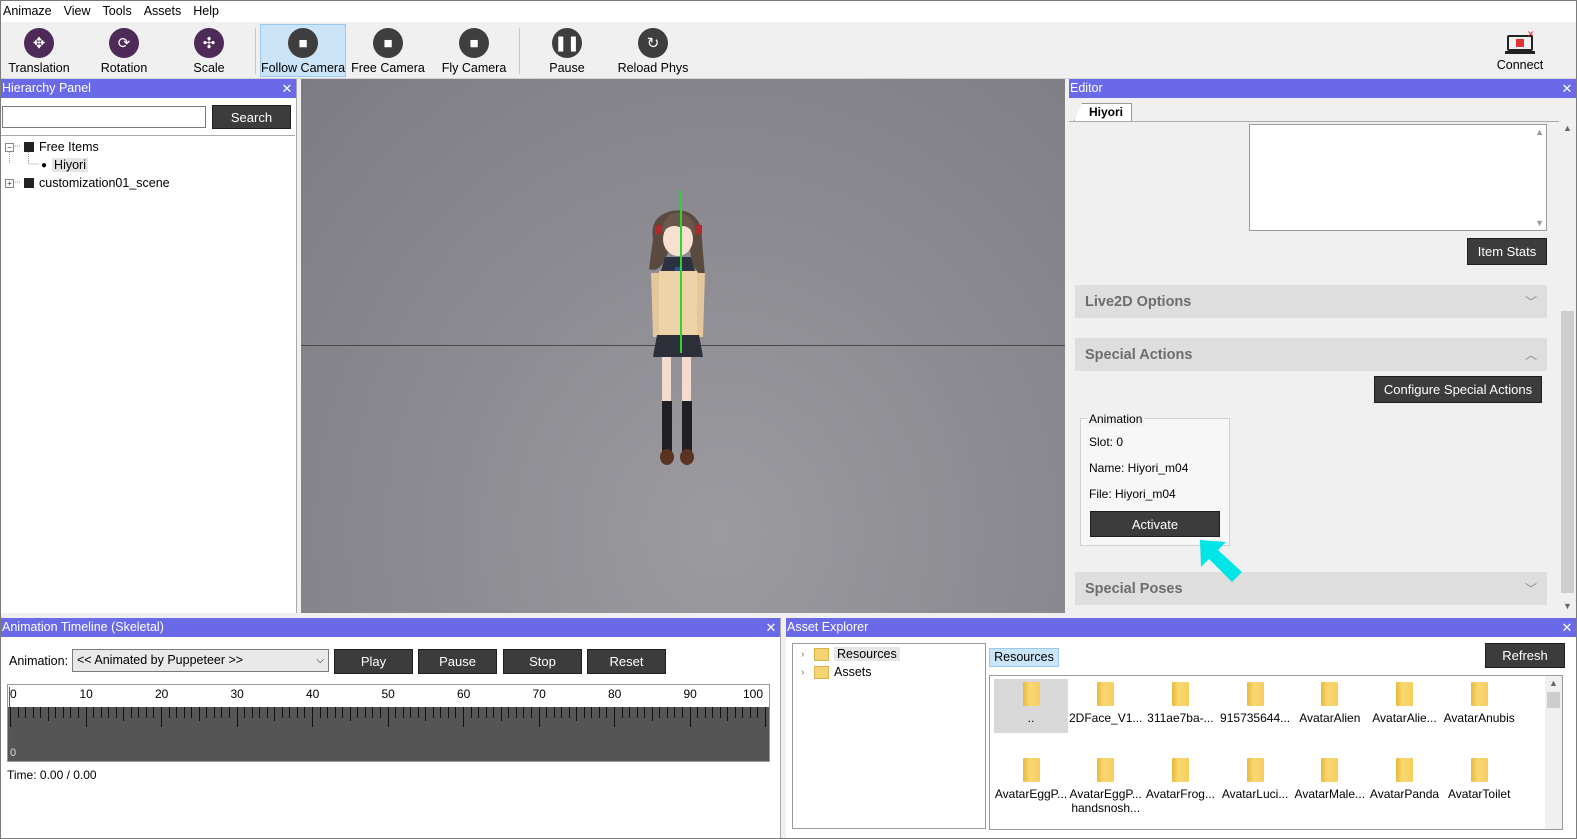 The image size is (1577, 839). Describe the element at coordinates (163, 11) in the screenshot. I see `menu-assets: Assets` at that location.